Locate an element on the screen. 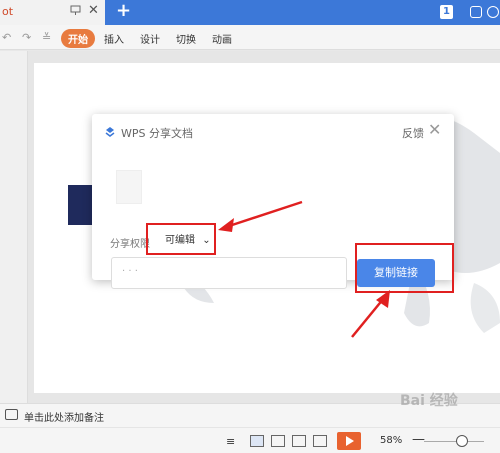 The width and height of the screenshot is (500, 453). normal-view-icon is located at coordinates (257, 441).